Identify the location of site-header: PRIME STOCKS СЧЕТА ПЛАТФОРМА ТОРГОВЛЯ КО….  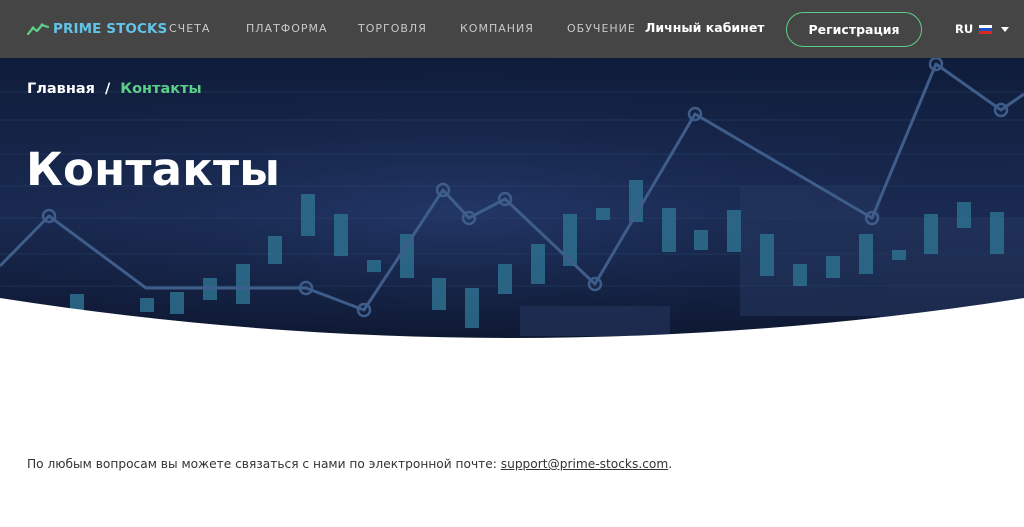
(512, 29).